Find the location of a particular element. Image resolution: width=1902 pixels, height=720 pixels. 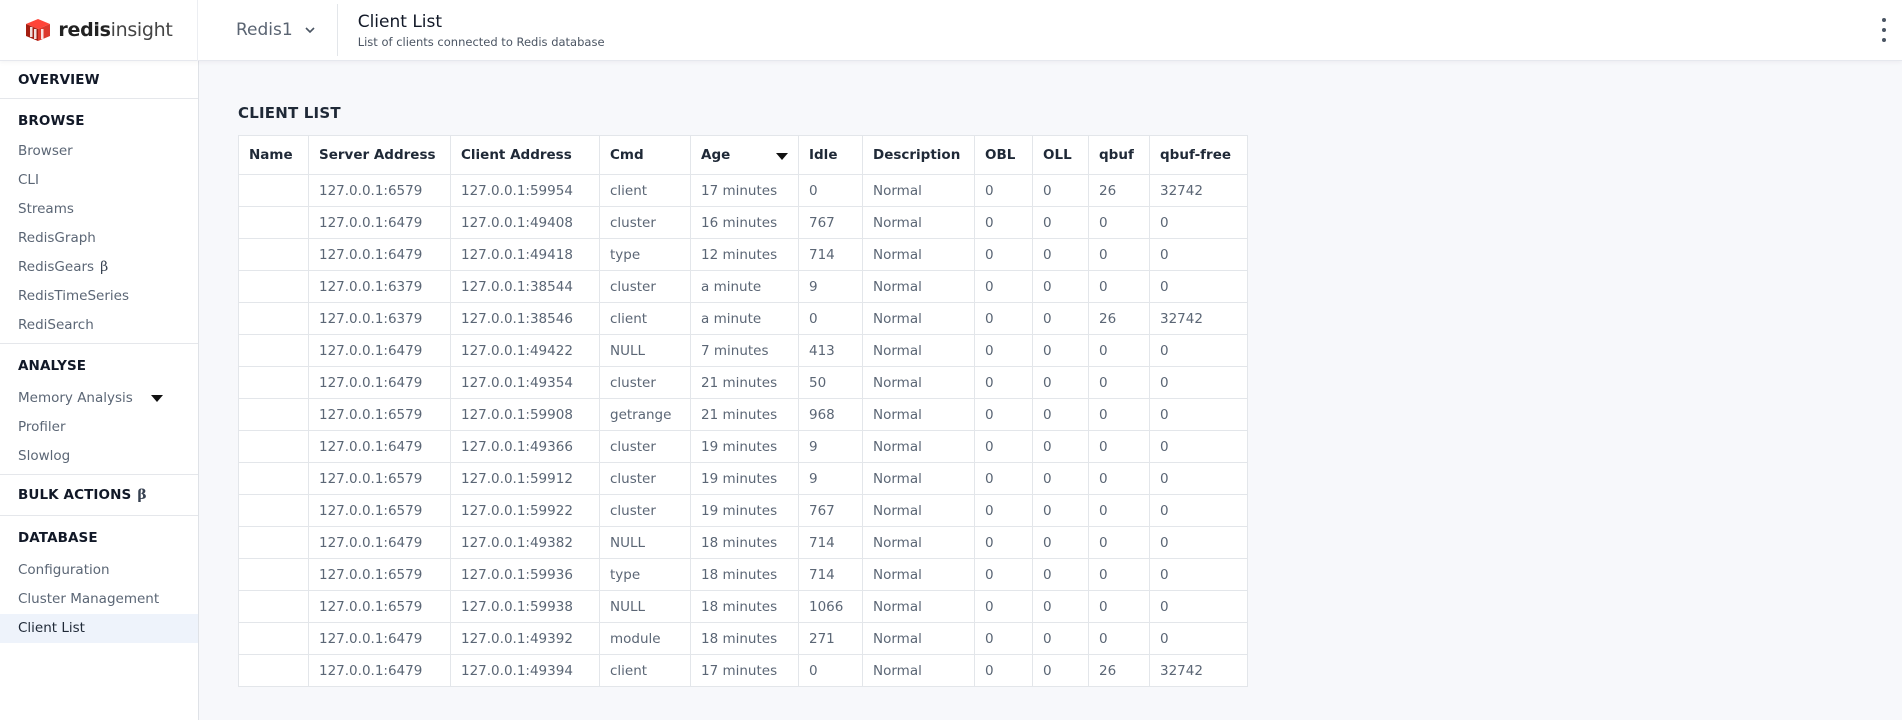

column-label: Name is located at coordinates (271, 155).